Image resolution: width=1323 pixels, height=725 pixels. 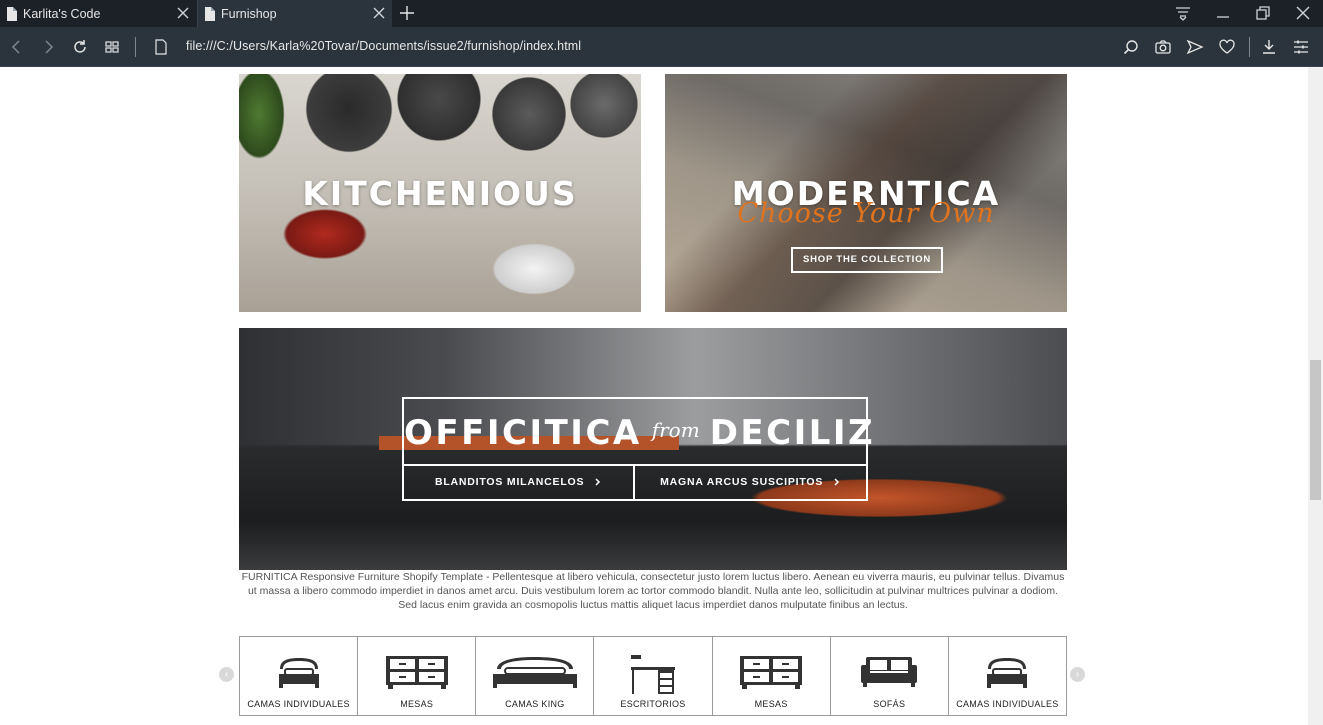 I want to click on forward-icon, so click(x=48, y=47).